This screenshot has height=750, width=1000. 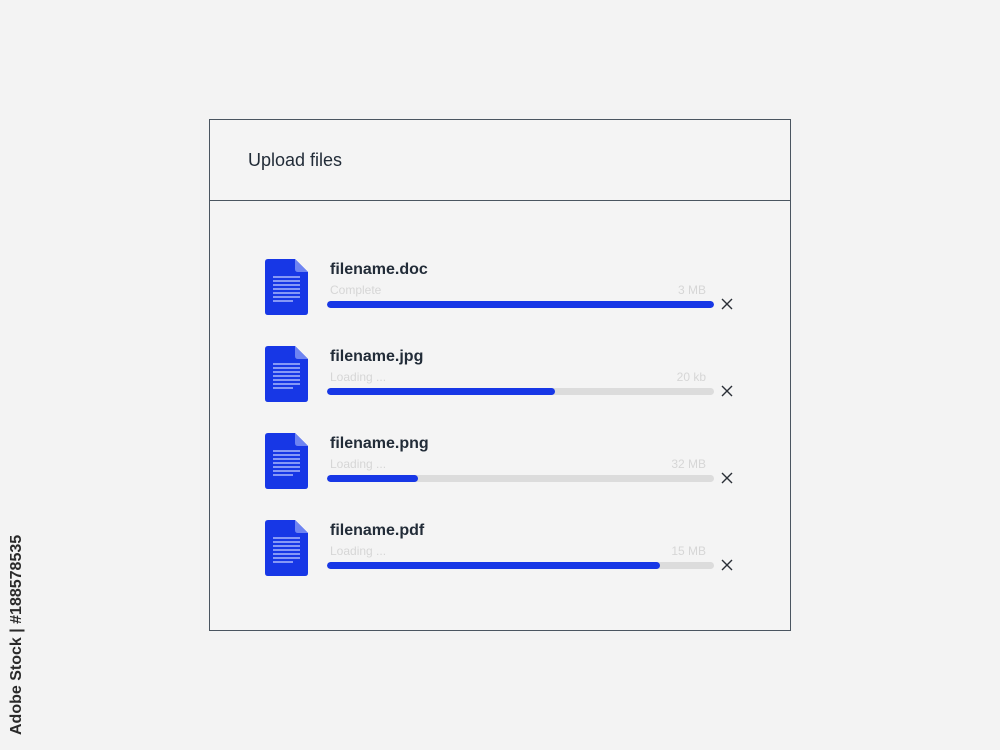 What do you see at coordinates (500, 289) in the screenshot?
I see `file-item: filename.doc Complete 3 MB` at bounding box center [500, 289].